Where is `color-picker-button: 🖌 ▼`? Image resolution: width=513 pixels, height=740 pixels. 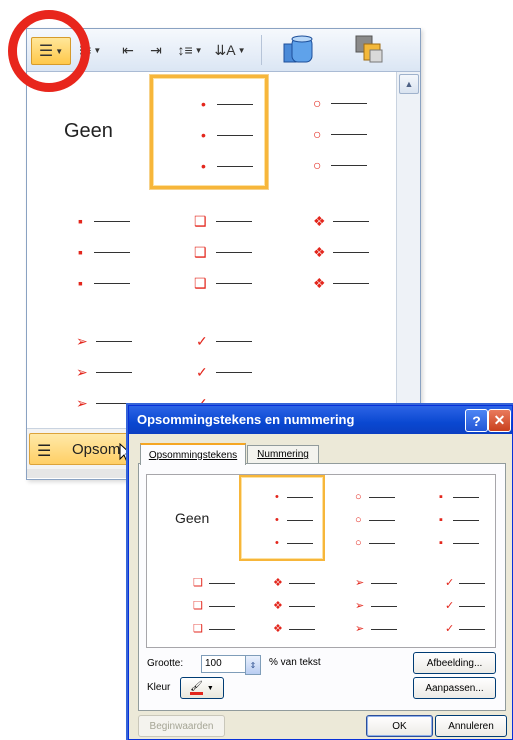 color-picker-button: 🖌 ▼ is located at coordinates (202, 688).